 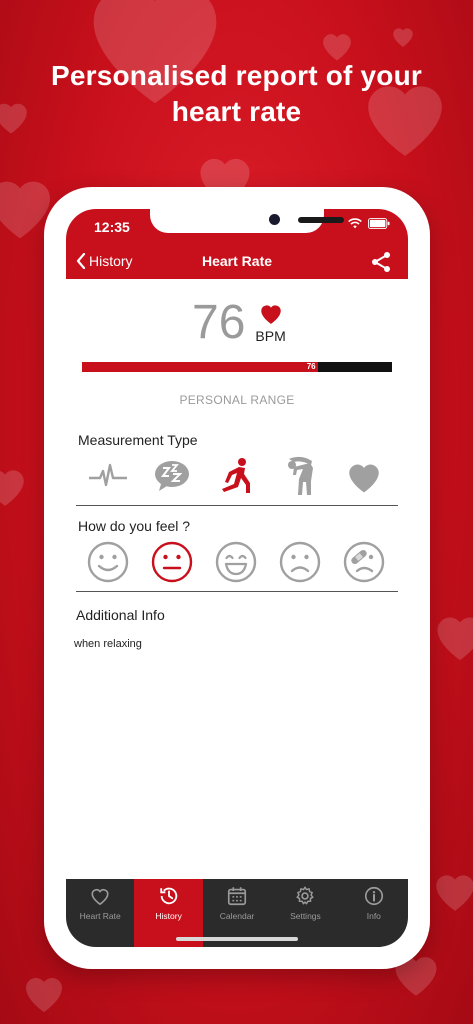 I want to click on status-icons, so click(x=369, y=223).